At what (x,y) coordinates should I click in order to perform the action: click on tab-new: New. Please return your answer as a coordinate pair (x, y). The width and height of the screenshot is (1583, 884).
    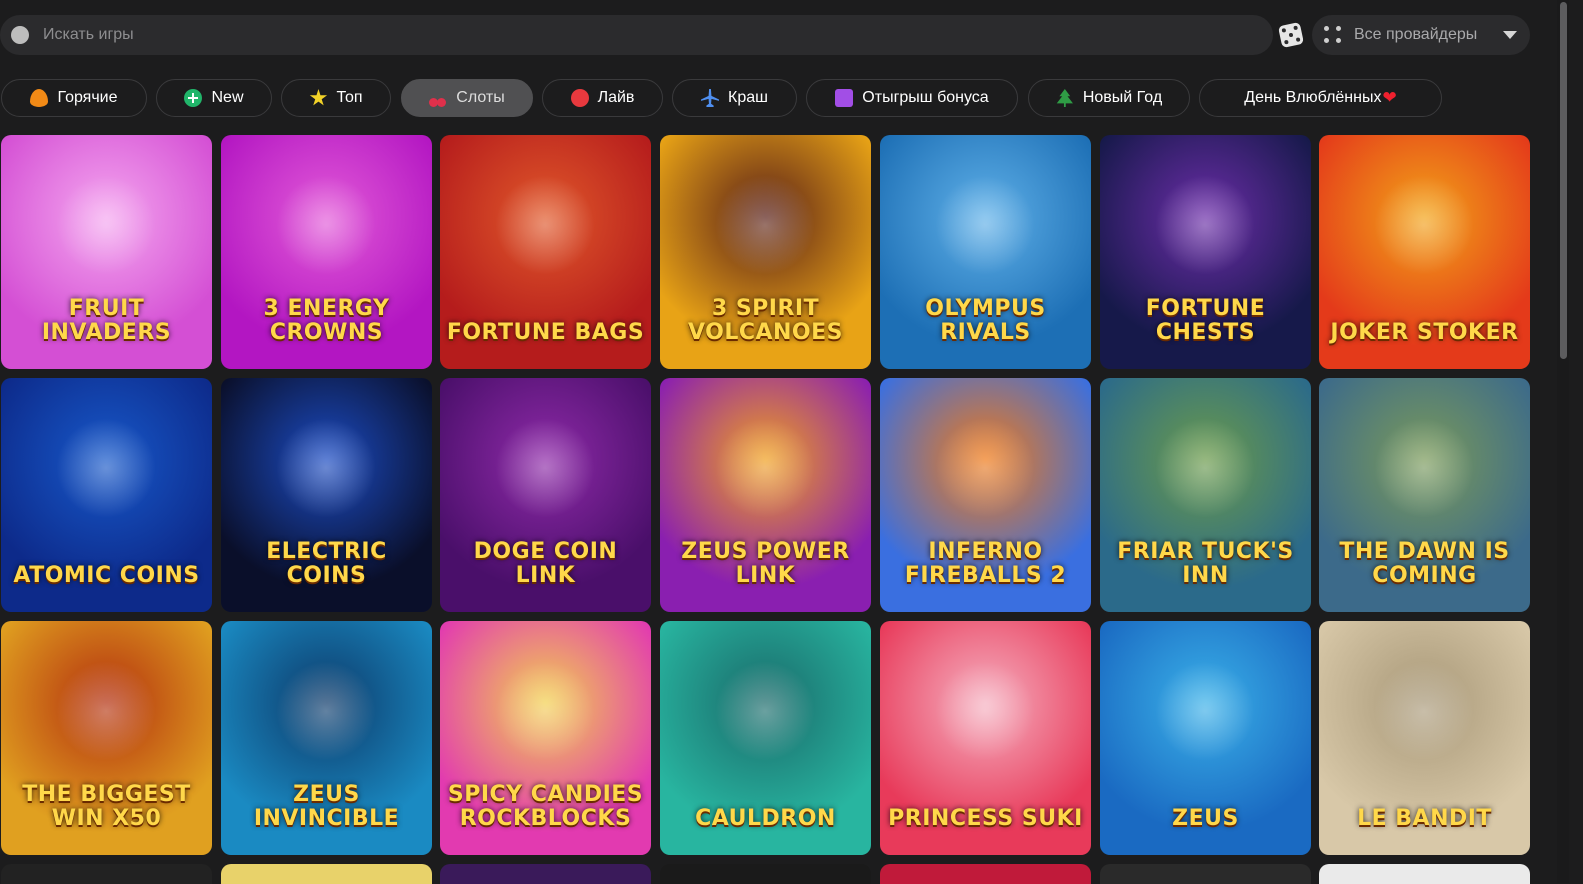
    Looking at the image, I should click on (214, 98).